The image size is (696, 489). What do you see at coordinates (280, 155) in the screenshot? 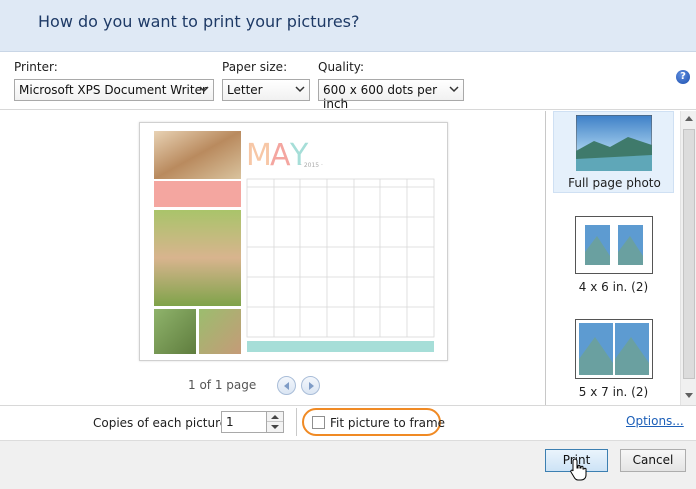
I see `svg-text: A` at bounding box center [280, 155].